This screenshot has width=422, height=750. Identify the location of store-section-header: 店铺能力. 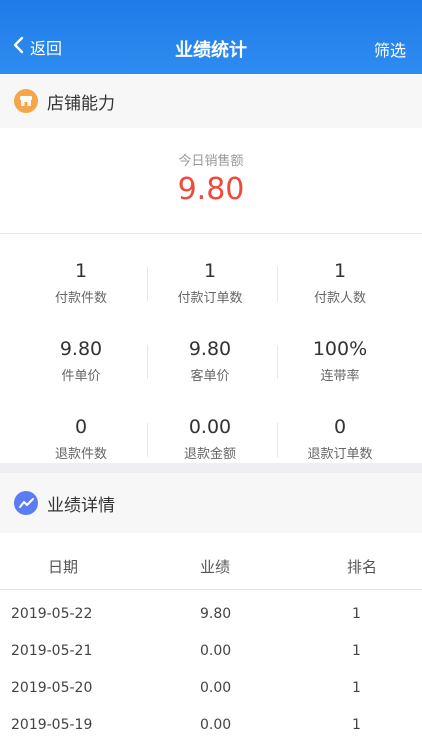
(211, 101).